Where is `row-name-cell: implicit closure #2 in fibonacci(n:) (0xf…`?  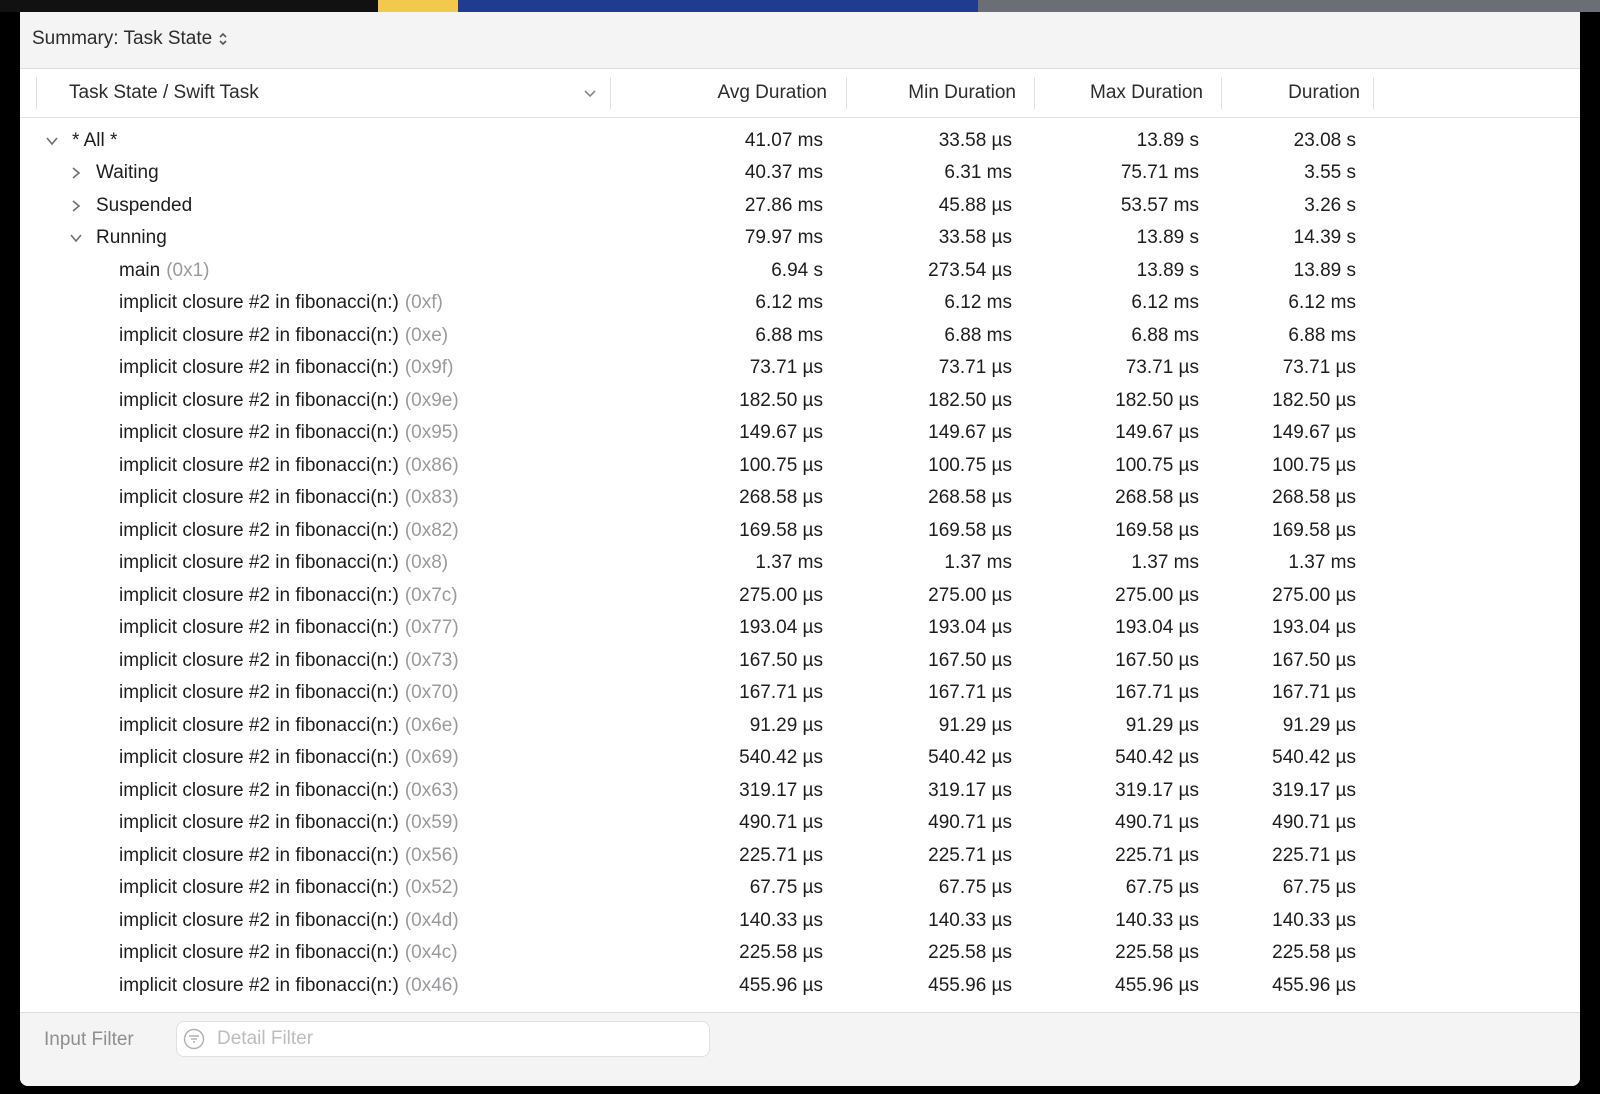 row-name-cell: implicit closure #2 in fibonacci(n:) (0xf… is located at coordinates (281, 303).